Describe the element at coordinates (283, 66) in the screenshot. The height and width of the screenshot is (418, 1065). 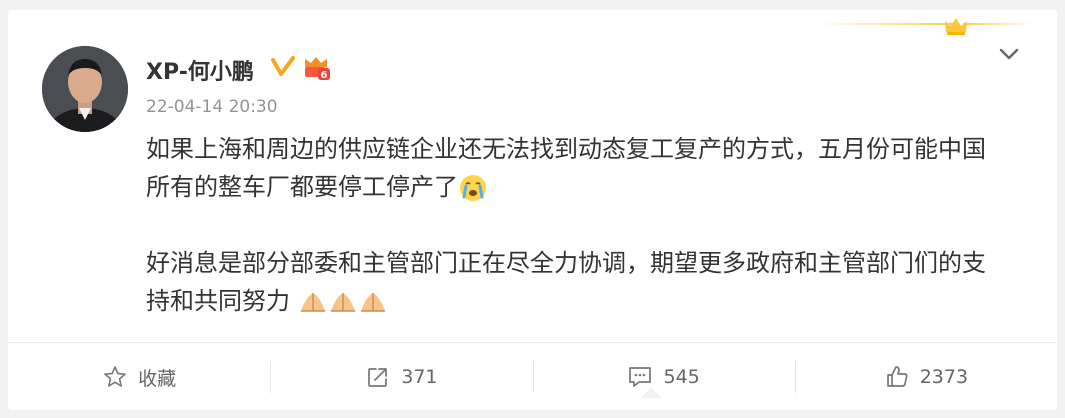
I see `verified-icon` at that location.